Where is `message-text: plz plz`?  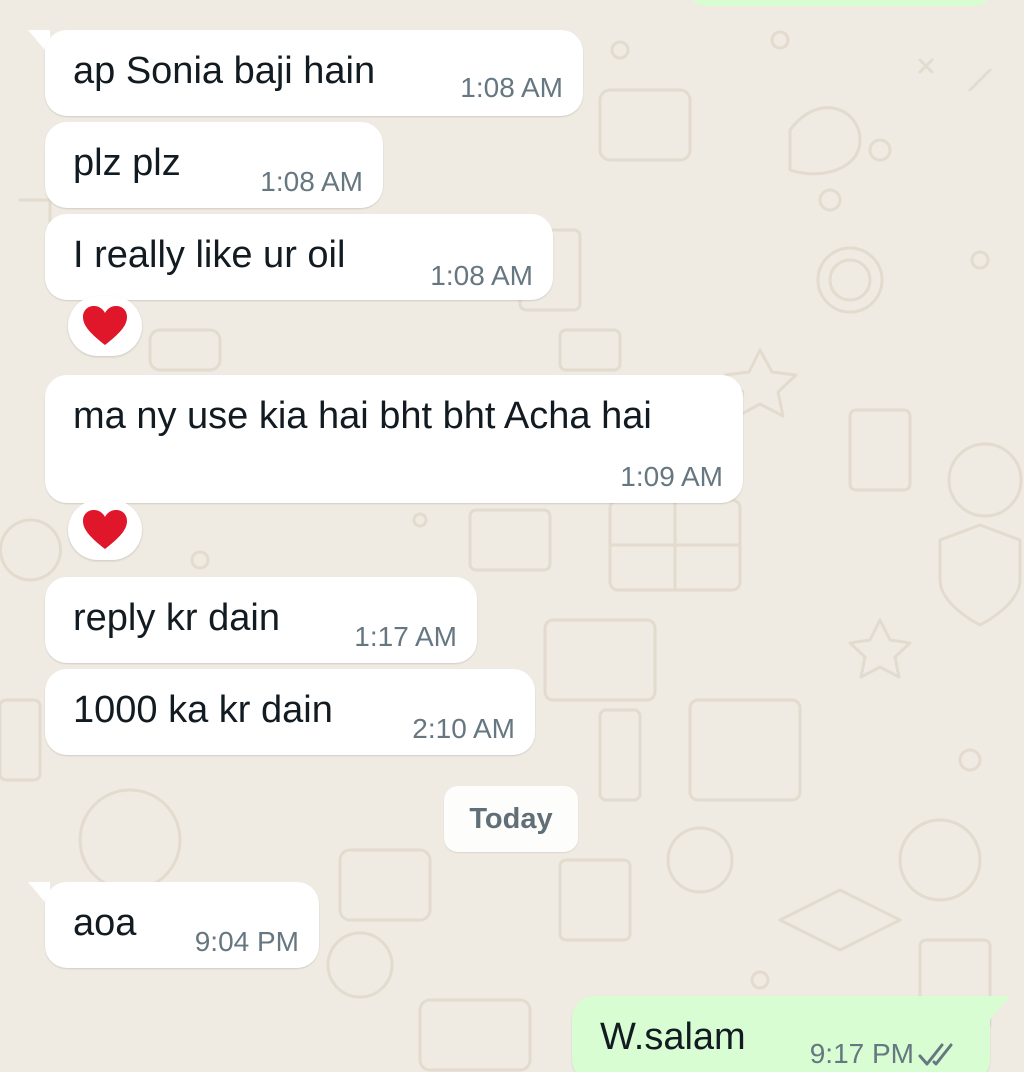 message-text: plz plz is located at coordinates (127, 163).